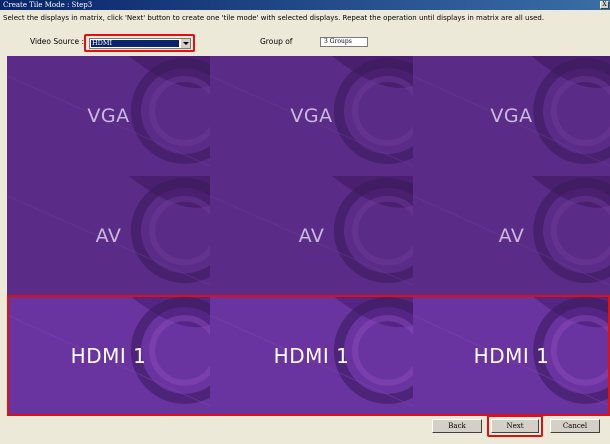 This screenshot has width=610, height=444. What do you see at coordinates (305, 5) in the screenshot?
I see `title-bar: Create Tile Mode : Step3 X` at bounding box center [305, 5].